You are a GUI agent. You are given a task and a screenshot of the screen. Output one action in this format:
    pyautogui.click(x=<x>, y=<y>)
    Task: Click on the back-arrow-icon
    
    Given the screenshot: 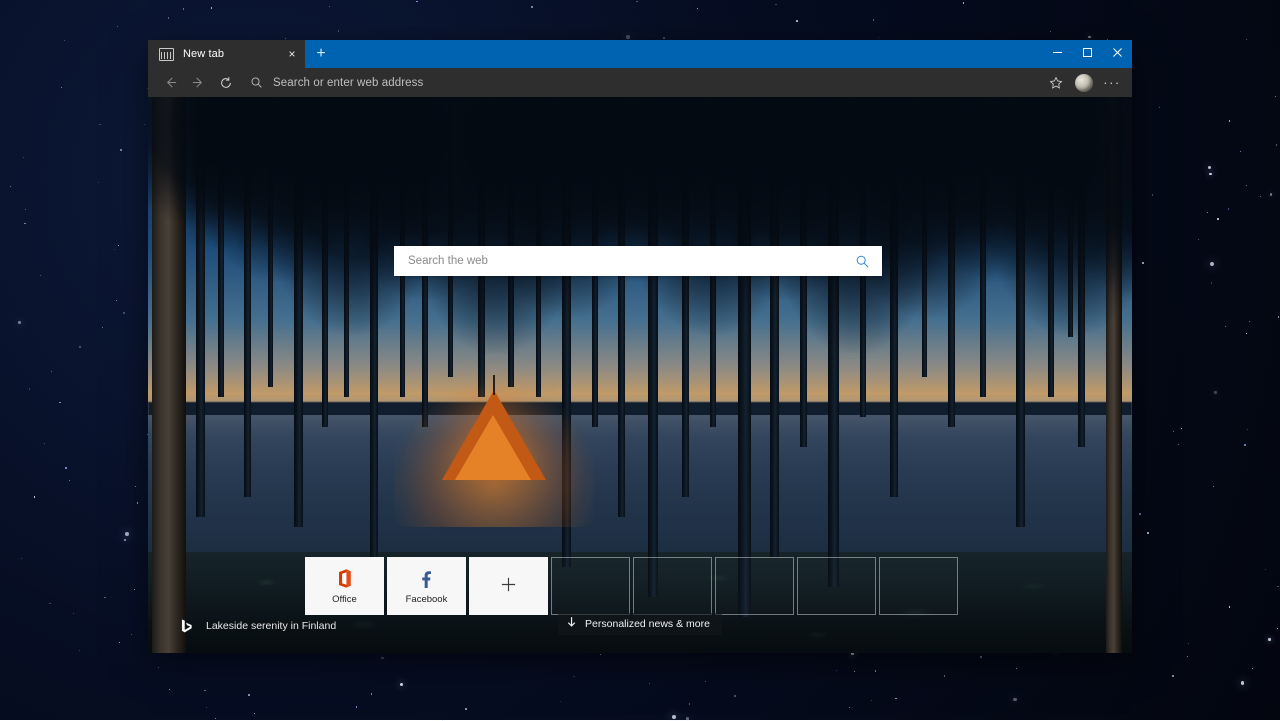 What is the action you would take?
    pyautogui.click(x=170, y=83)
    